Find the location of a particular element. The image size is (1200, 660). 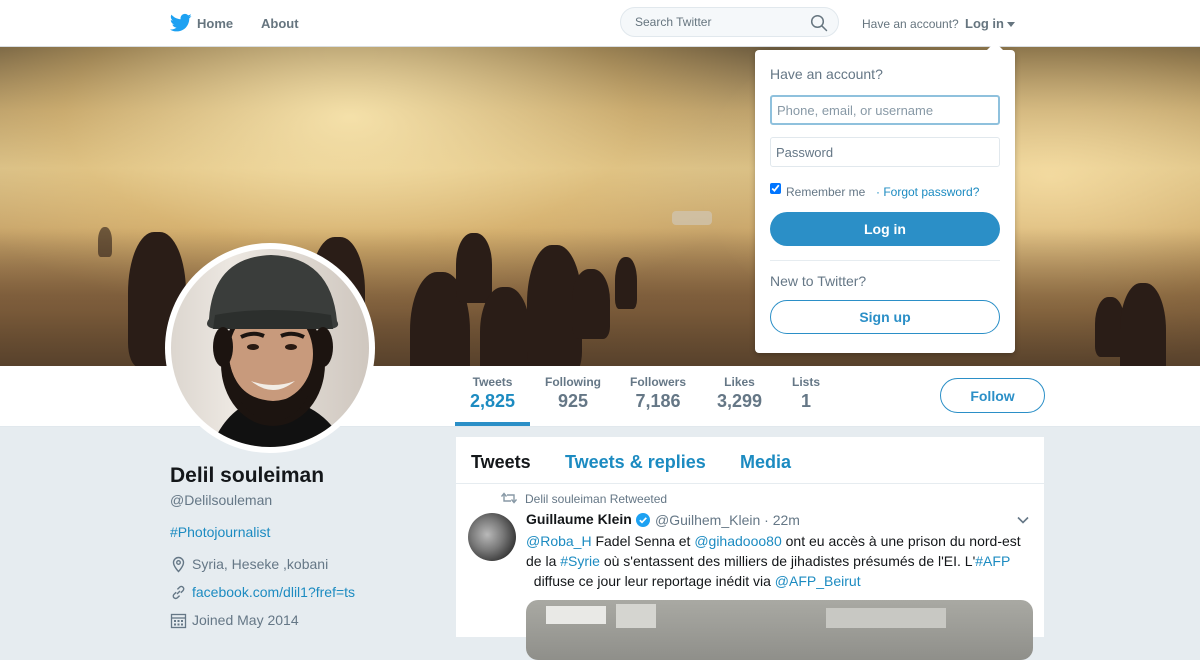

profile-avatar is located at coordinates (270, 348).